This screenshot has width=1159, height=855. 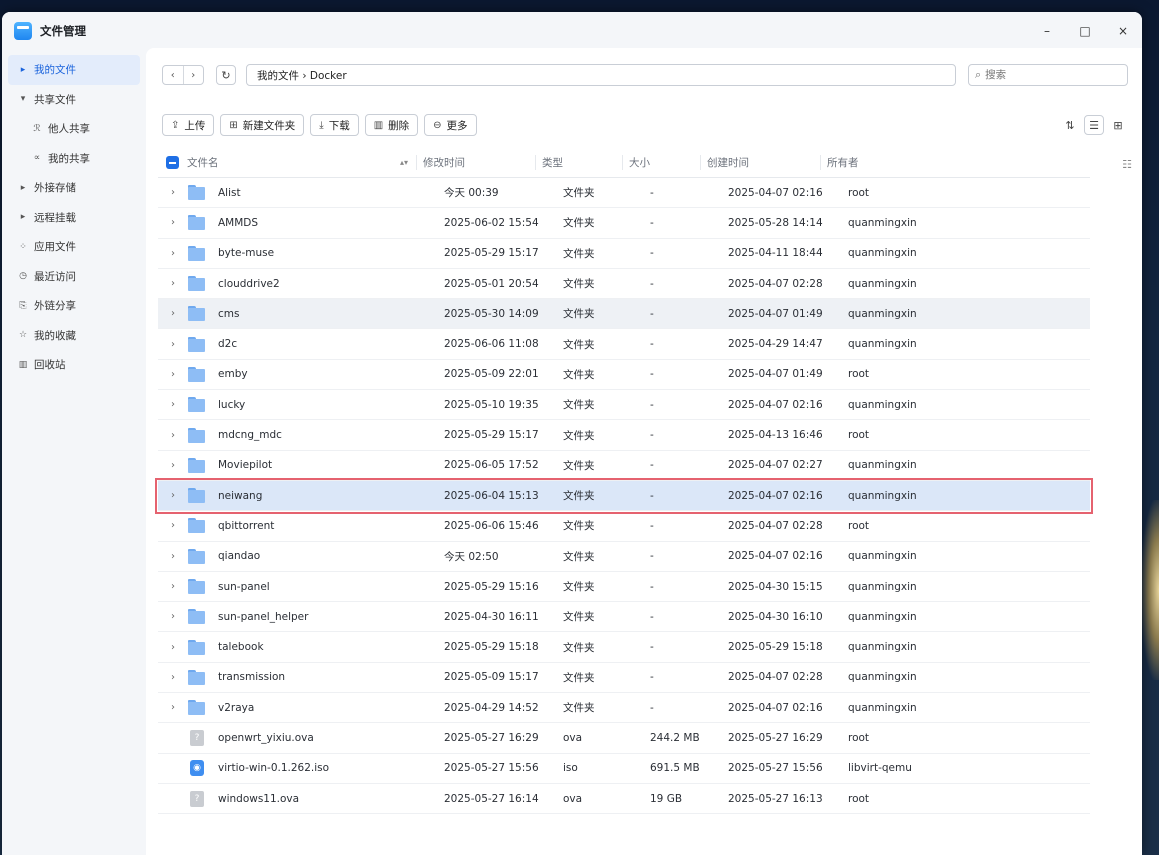 I want to click on forward-button: ›, so click(x=194, y=75).